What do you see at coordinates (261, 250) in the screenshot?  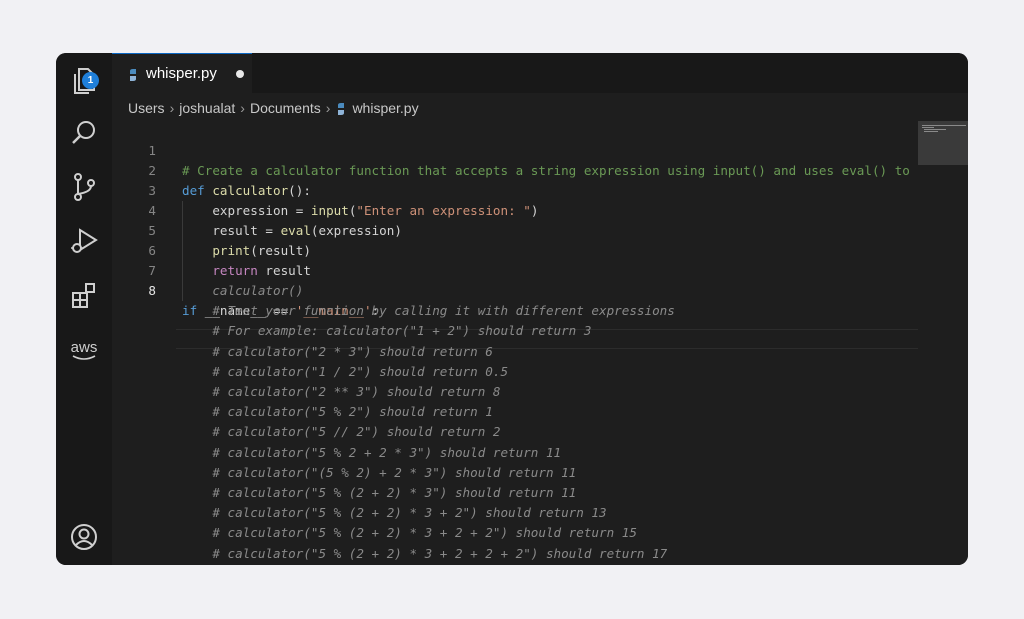 I see `code-text: print(result)` at bounding box center [261, 250].